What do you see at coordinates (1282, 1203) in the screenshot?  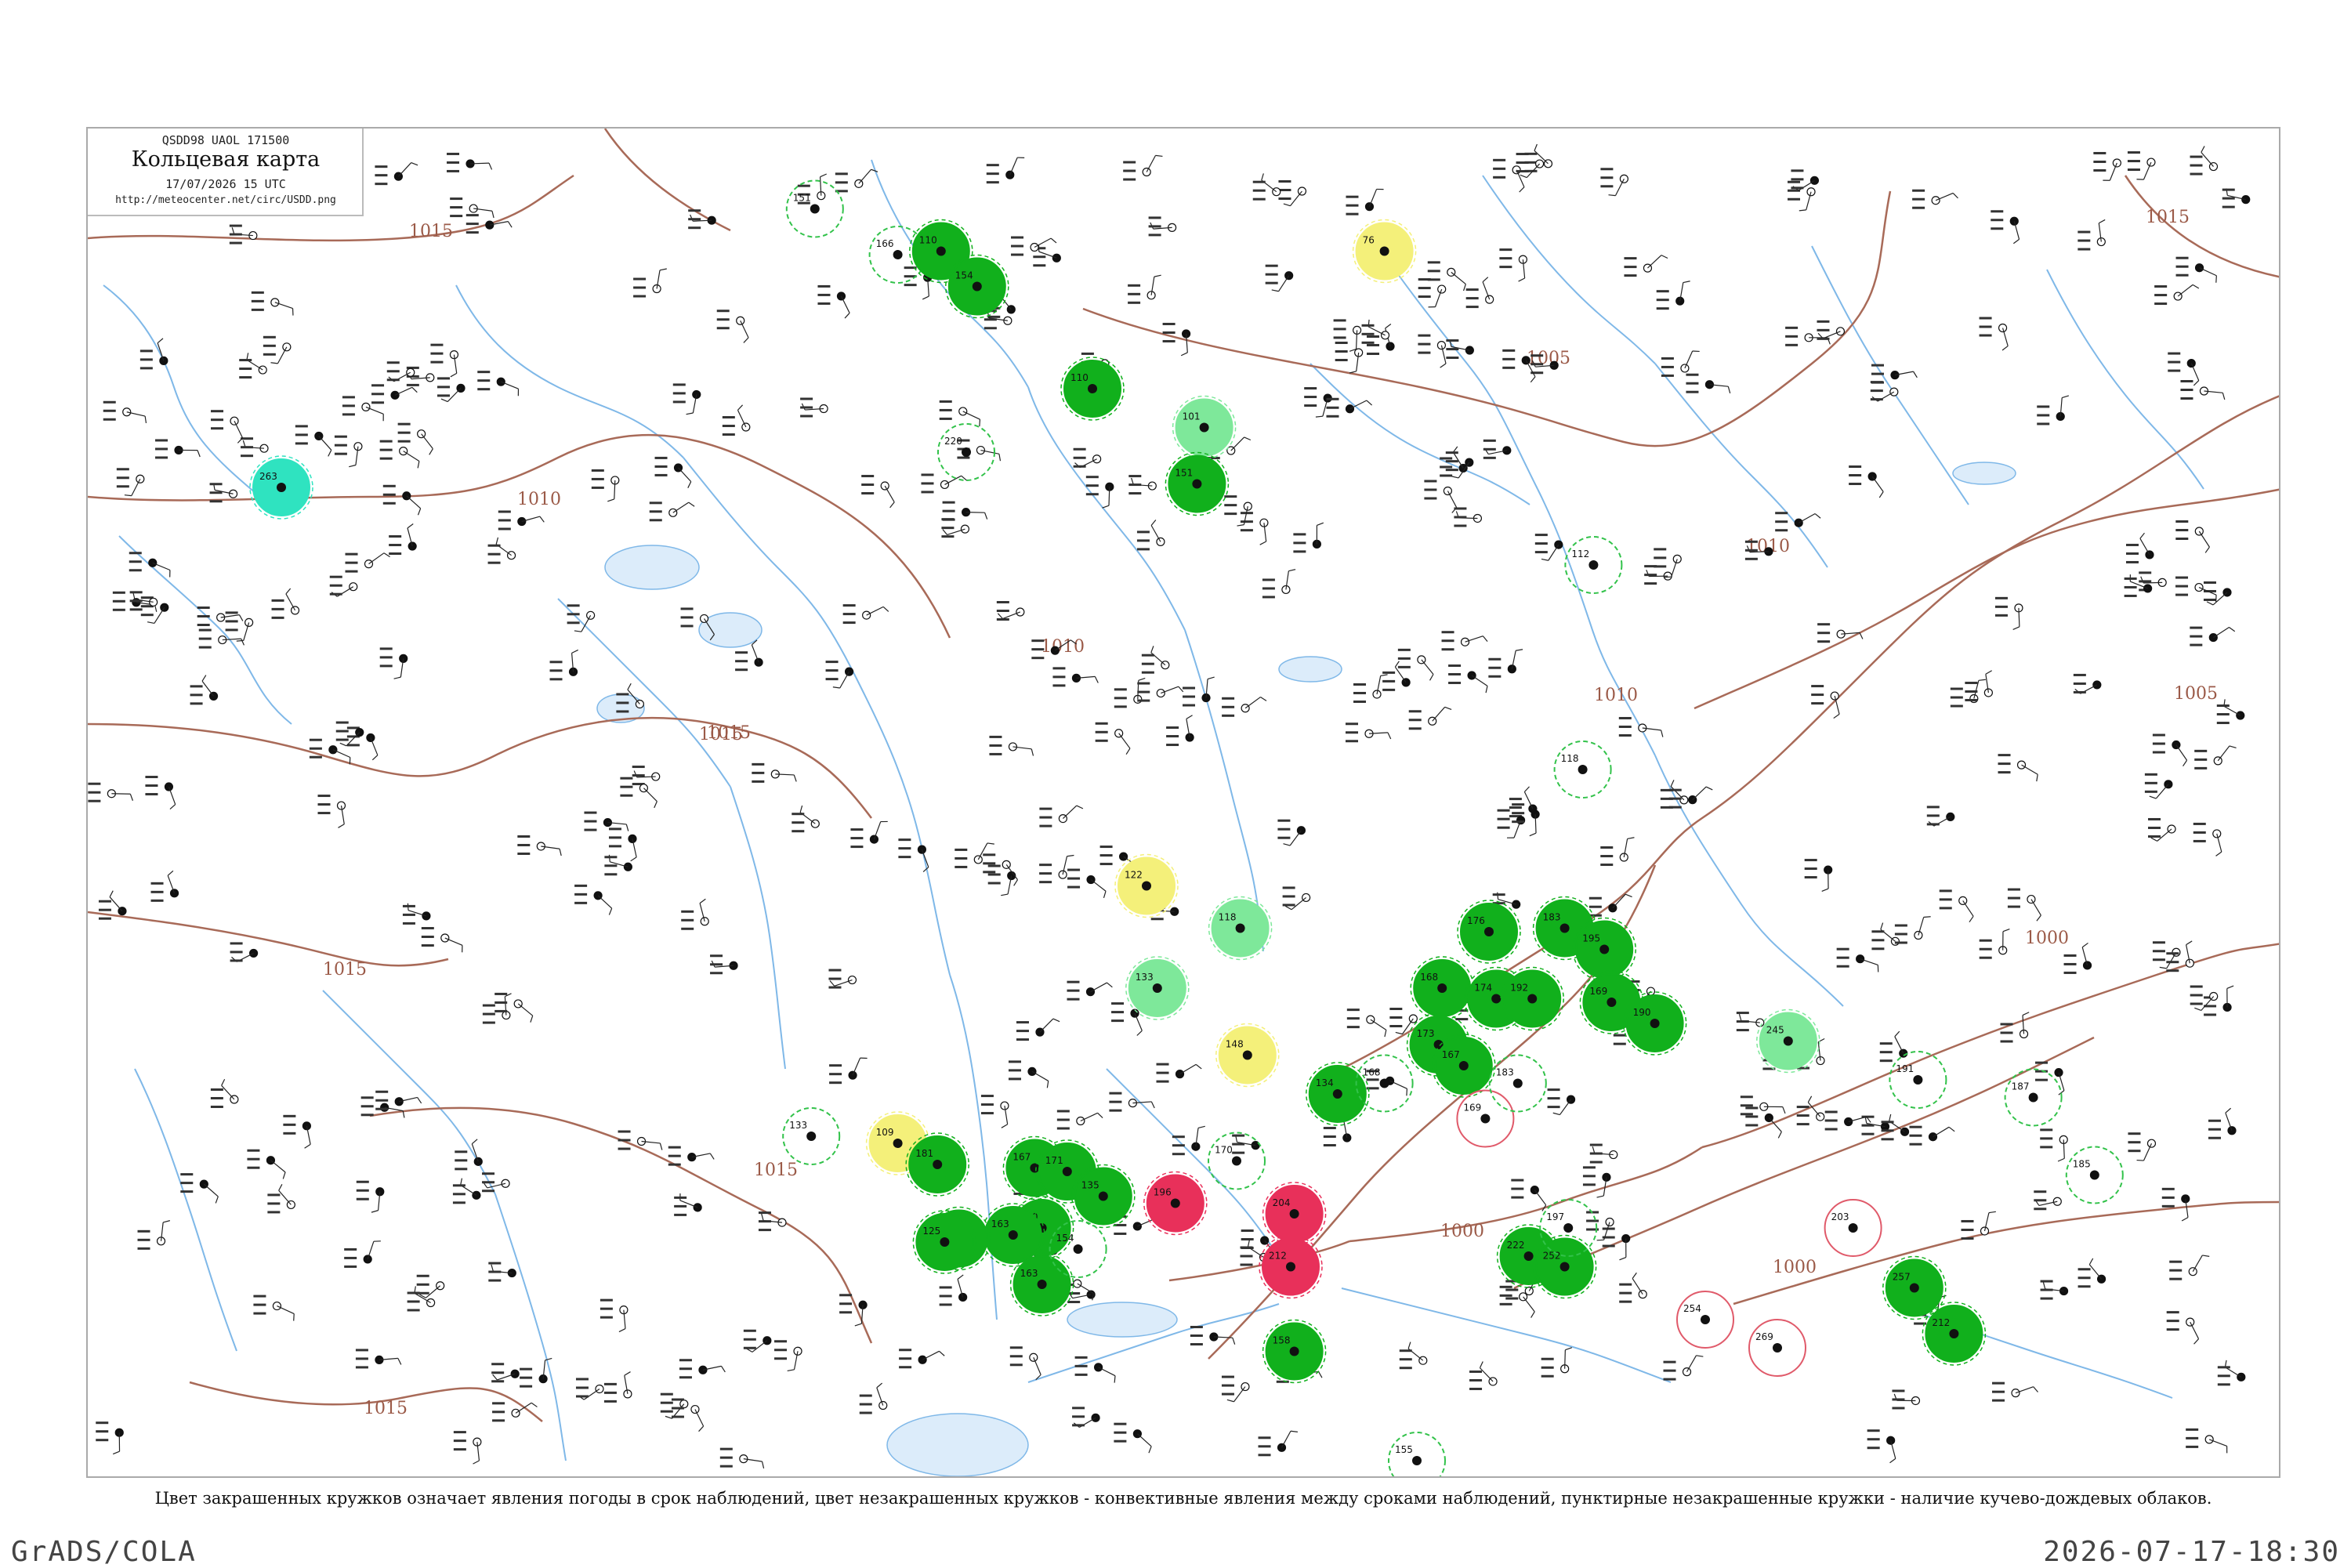 I see `station-temp: 204` at bounding box center [1282, 1203].